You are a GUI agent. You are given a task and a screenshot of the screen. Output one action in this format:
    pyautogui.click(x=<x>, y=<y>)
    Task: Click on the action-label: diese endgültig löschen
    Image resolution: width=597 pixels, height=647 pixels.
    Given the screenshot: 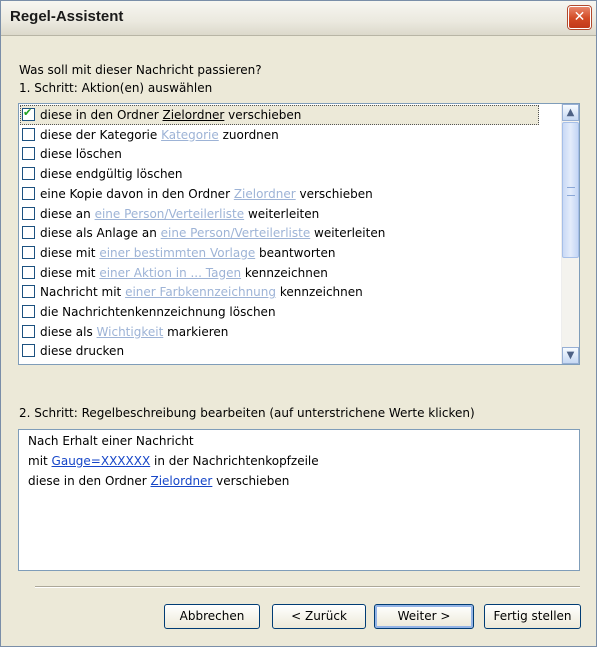 What is the action you would take?
    pyautogui.click(x=111, y=174)
    